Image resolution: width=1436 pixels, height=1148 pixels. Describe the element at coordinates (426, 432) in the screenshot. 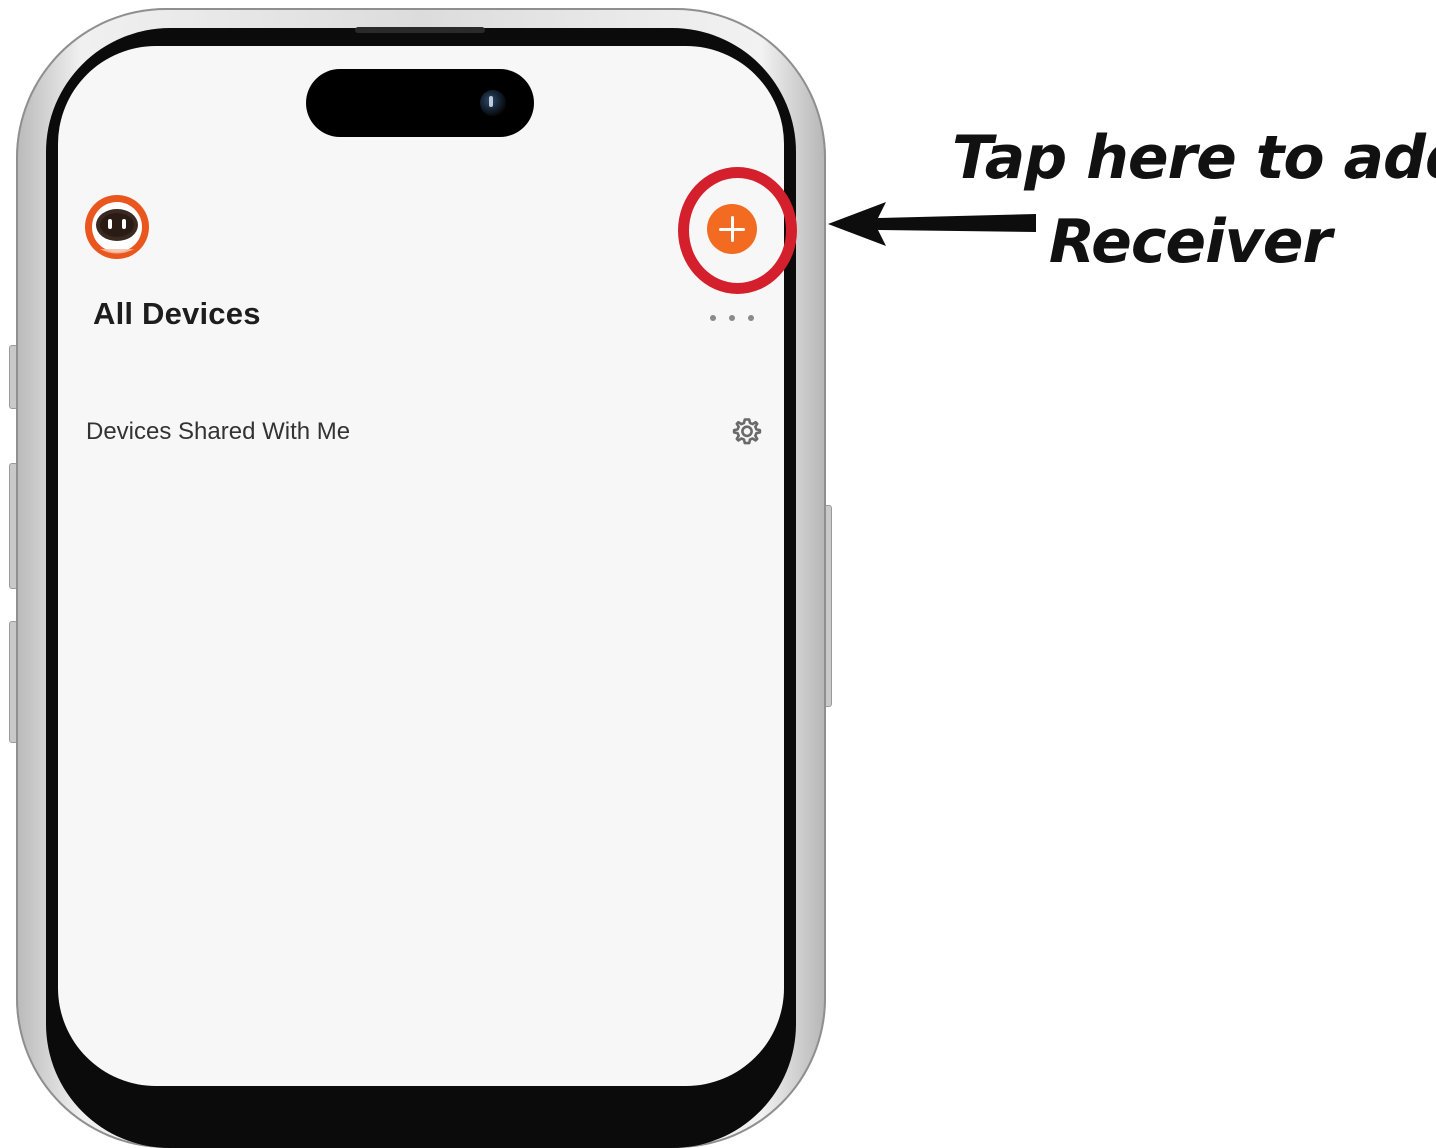

I see `shared-devices-row: Devices Shared With Me` at that location.